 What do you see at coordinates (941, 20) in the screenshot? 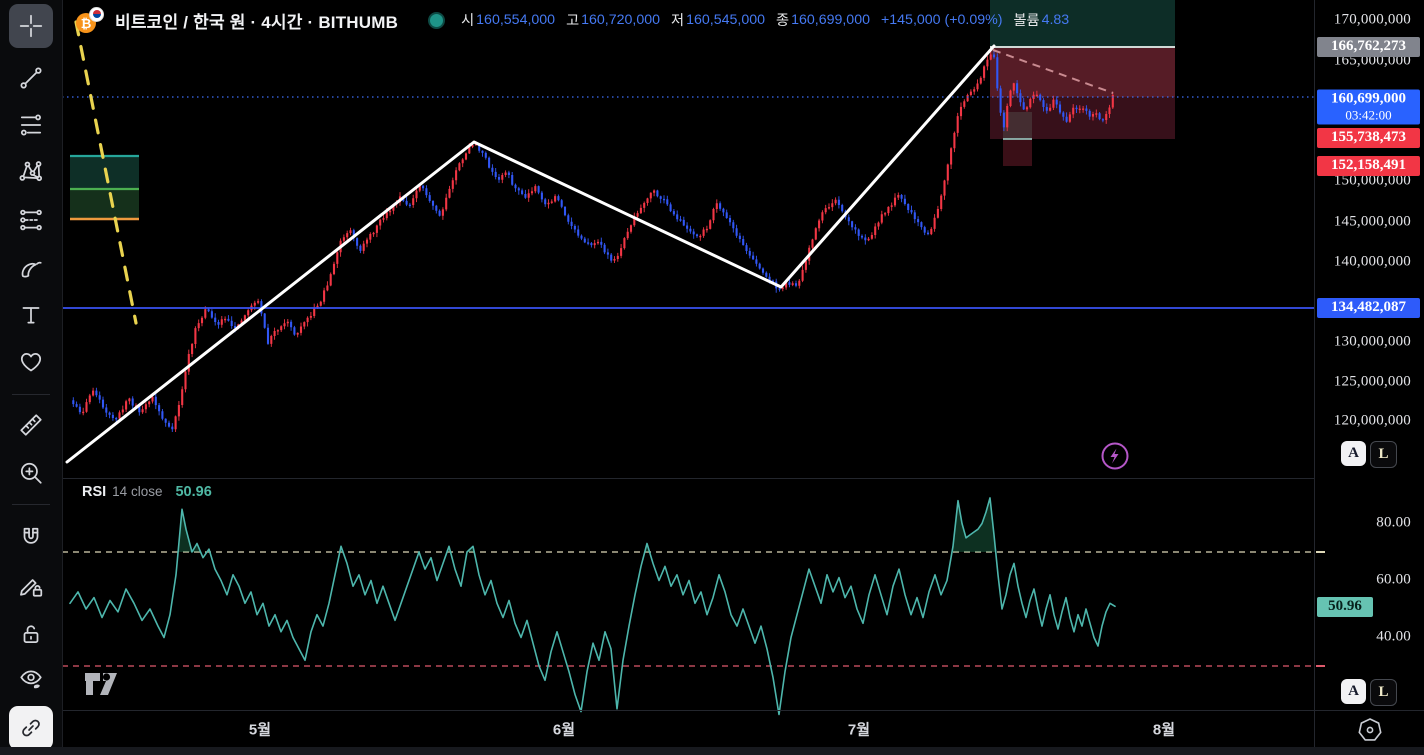
I see `change-value: +145,000 (+0.09%)` at bounding box center [941, 20].